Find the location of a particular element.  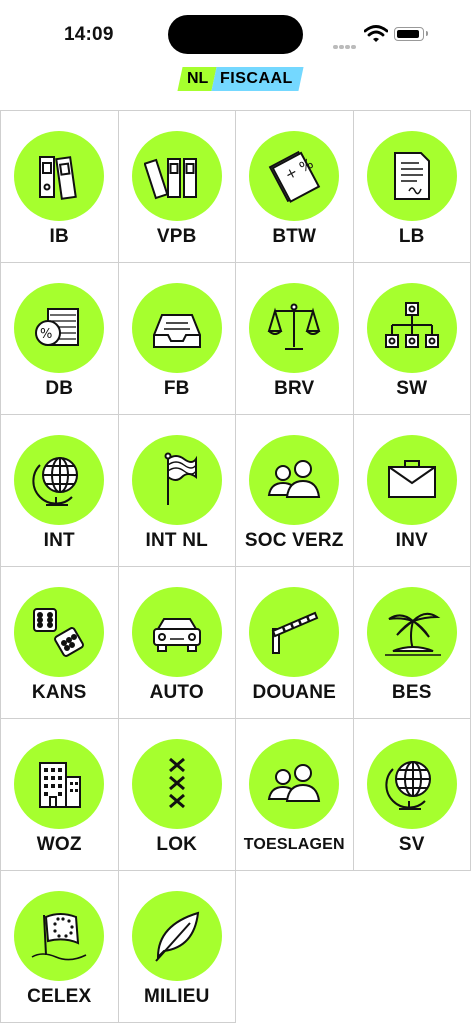

tile-inv: INV is located at coordinates (412, 491).